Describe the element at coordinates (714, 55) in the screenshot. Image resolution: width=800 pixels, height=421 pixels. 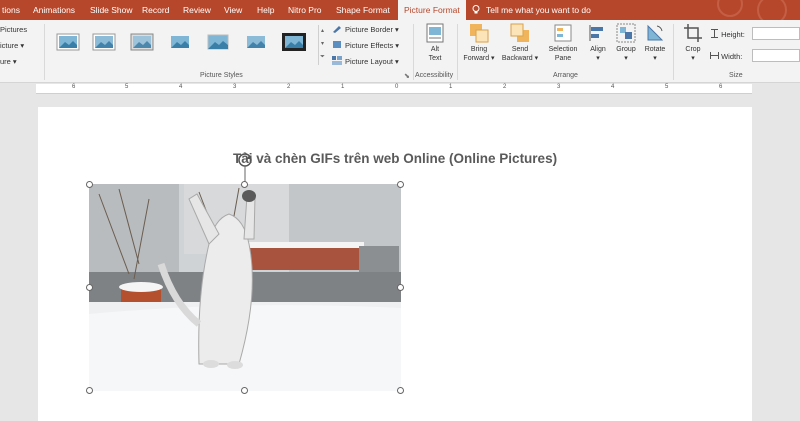
I see `width-icon` at that location.